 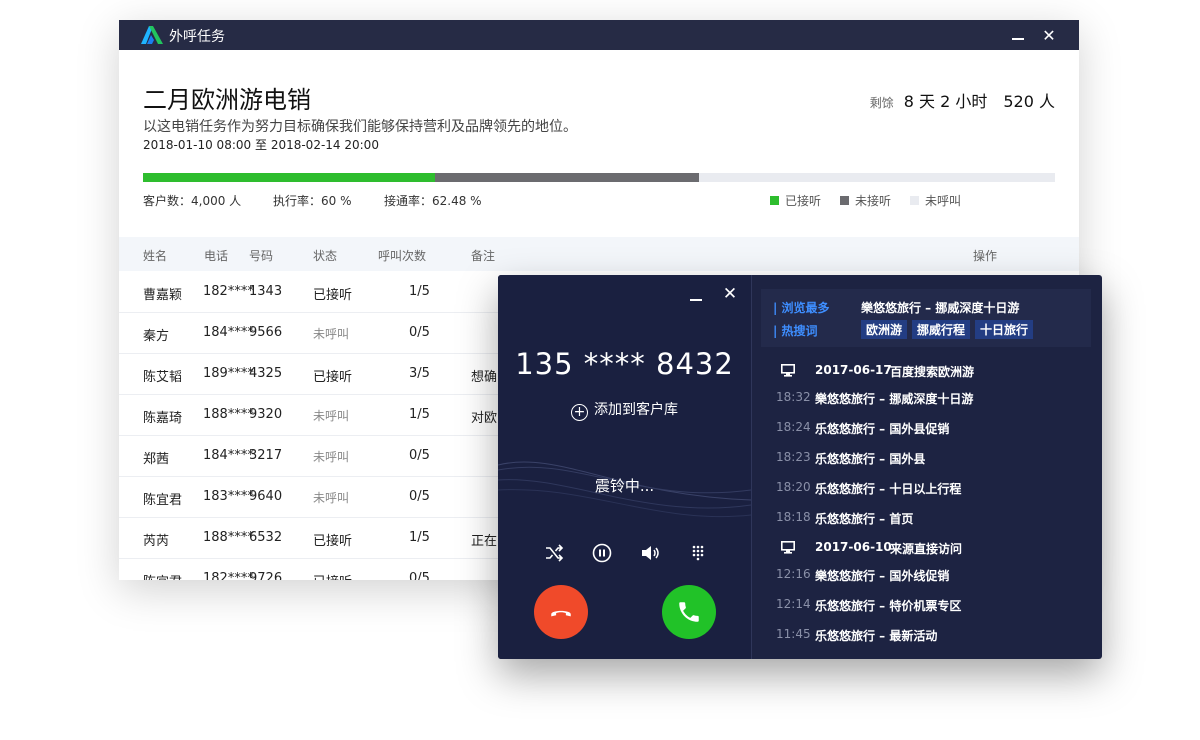 I want to click on window-title: 外呼任务, so click(x=197, y=37).